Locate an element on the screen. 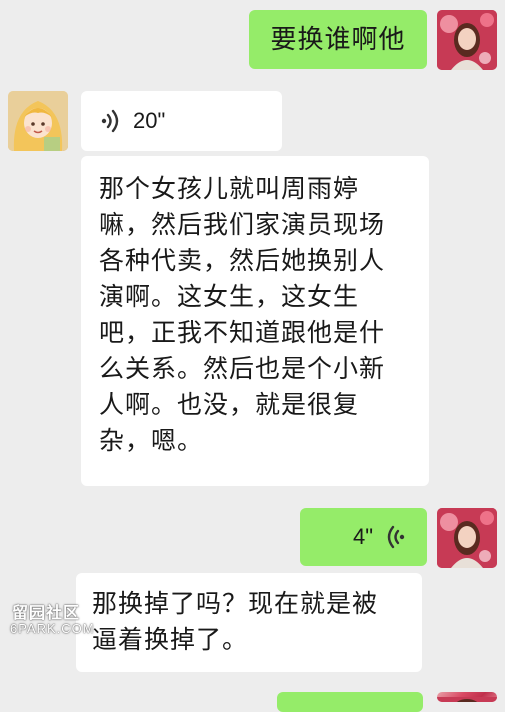  voice-duration: 20" is located at coordinates (149, 120).